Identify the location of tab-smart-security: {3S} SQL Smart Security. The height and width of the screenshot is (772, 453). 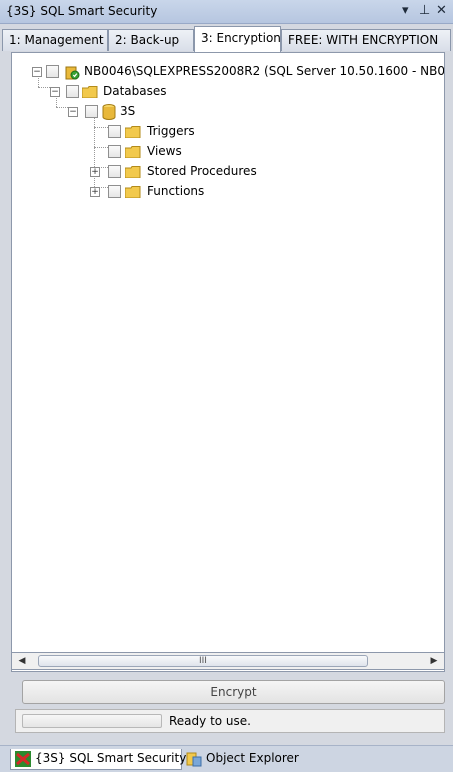
(98, 759).